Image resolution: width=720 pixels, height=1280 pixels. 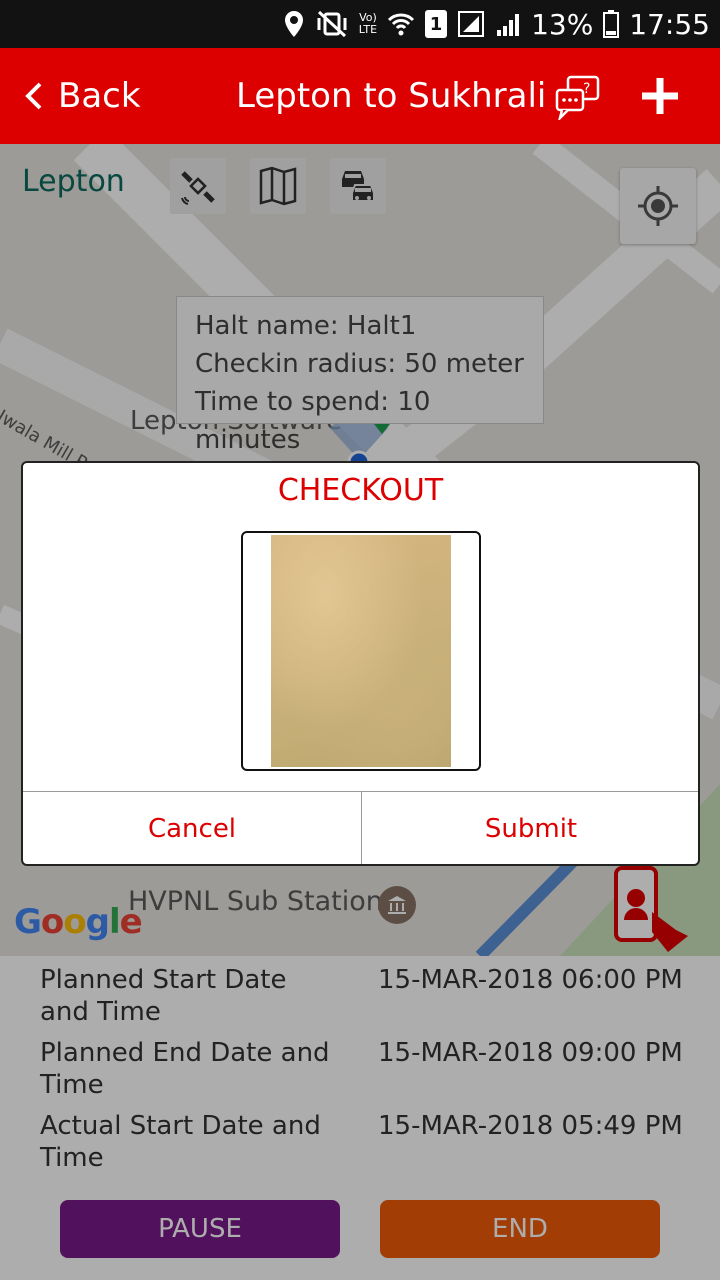 I want to click on battery-percent: 13%, so click(x=562, y=24).